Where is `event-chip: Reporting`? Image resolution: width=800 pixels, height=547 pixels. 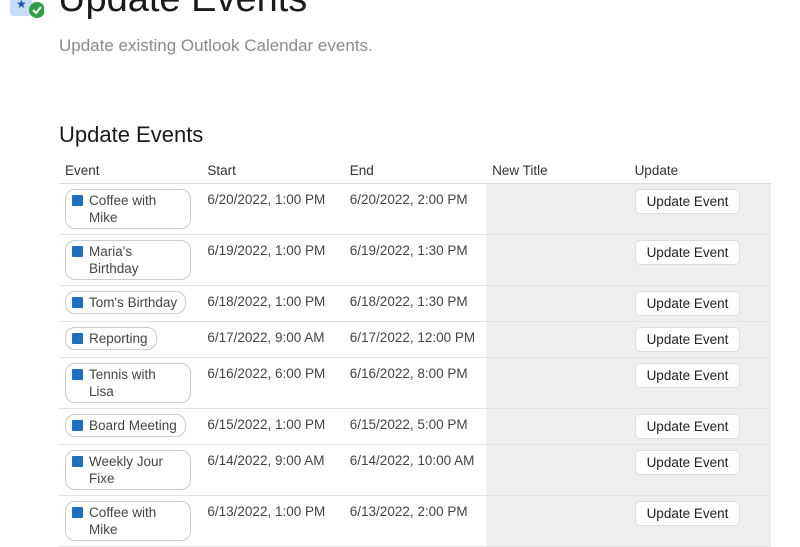 event-chip: Reporting is located at coordinates (111, 338).